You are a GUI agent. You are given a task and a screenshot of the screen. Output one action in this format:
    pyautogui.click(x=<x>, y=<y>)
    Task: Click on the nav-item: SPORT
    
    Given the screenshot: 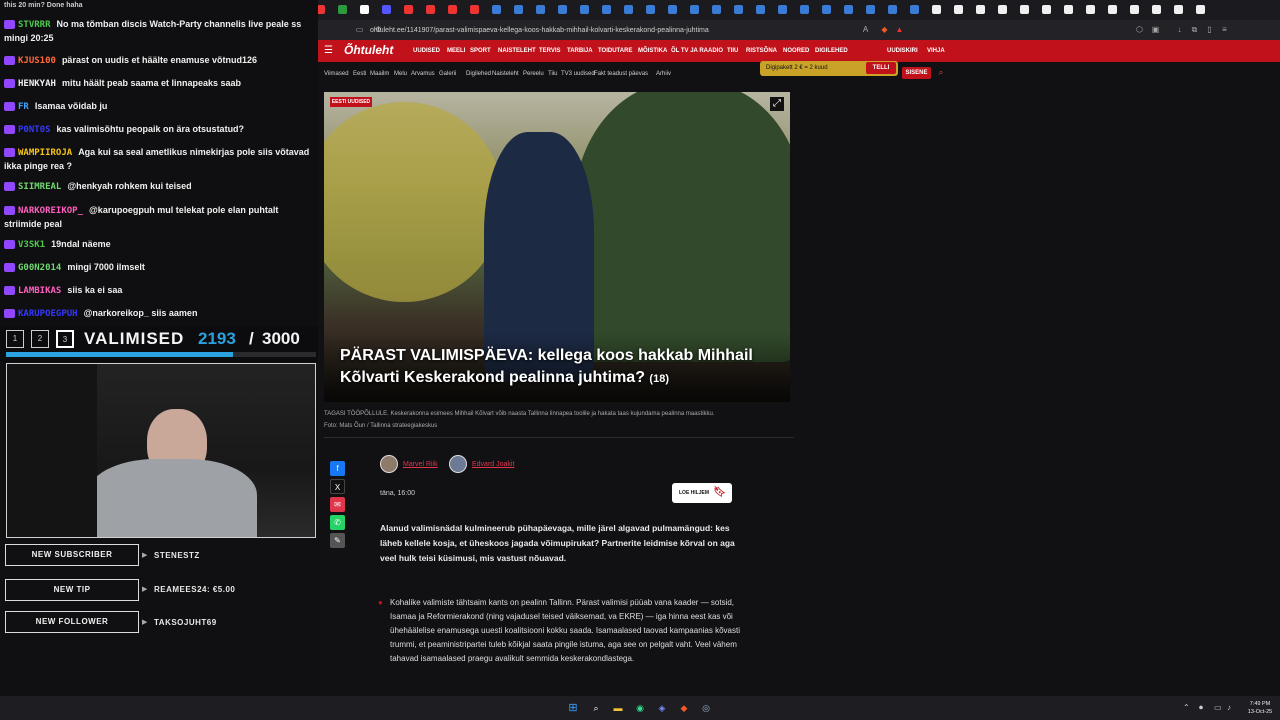 What is the action you would take?
    pyautogui.click(x=480, y=51)
    